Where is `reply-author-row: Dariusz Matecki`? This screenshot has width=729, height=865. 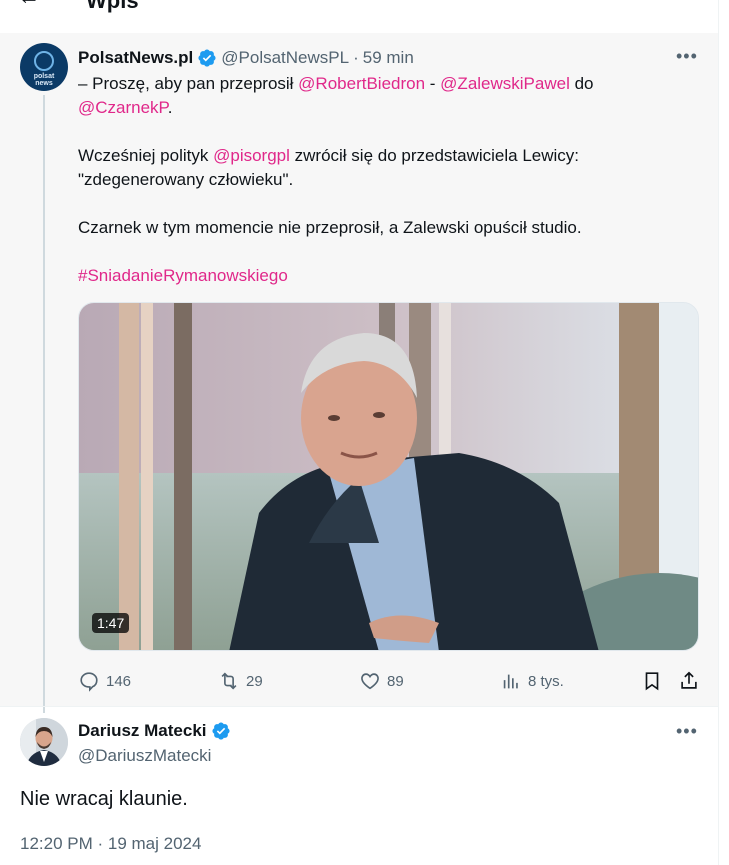 reply-author-row: Dariusz Matecki is located at coordinates (156, 731).